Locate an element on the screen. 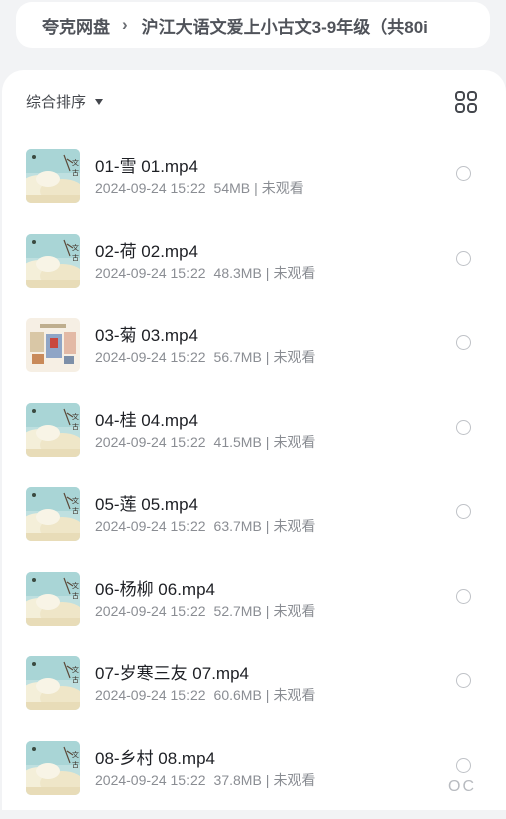 Image resolution: width=506 pixels, height=819 pixels. file-name: 01-雪 01.mp4 is located at coordinates (146, 166).